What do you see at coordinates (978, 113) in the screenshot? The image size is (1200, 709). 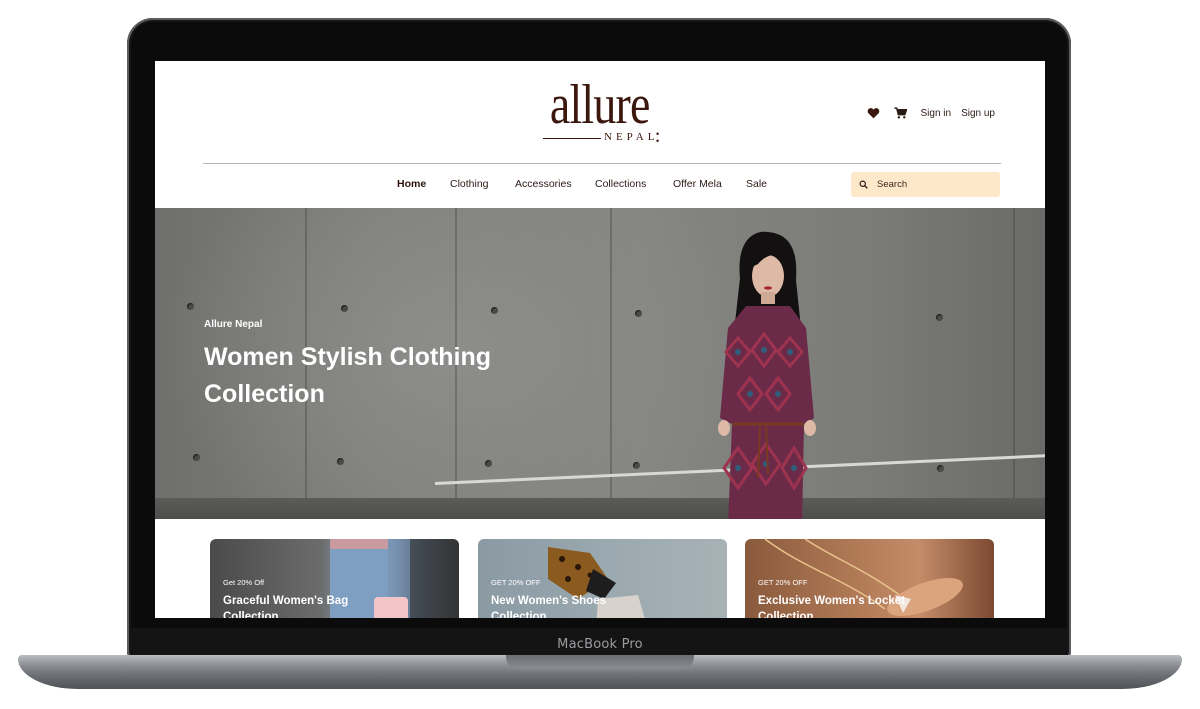 I see `sign-up-link: Sign up` at bounding box center [978, 113].